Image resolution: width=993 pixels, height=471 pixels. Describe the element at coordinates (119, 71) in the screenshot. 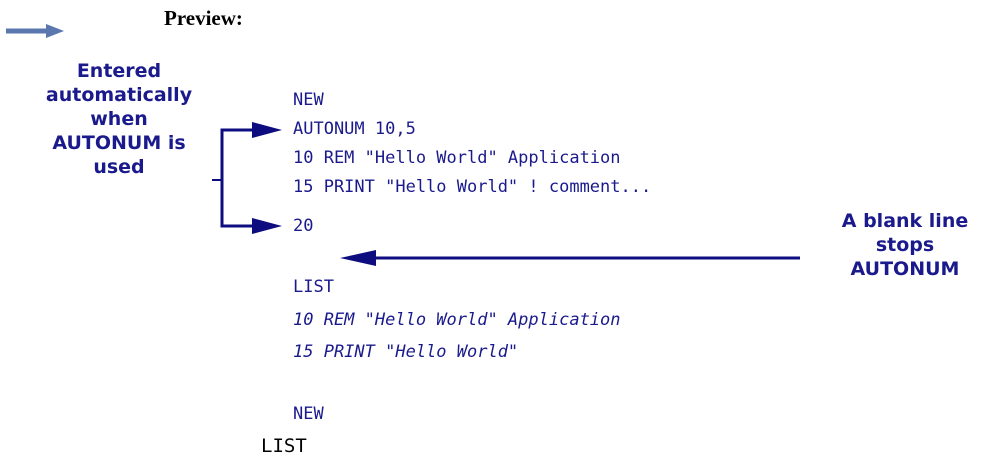

I see `callout-line: Entered` at that location.